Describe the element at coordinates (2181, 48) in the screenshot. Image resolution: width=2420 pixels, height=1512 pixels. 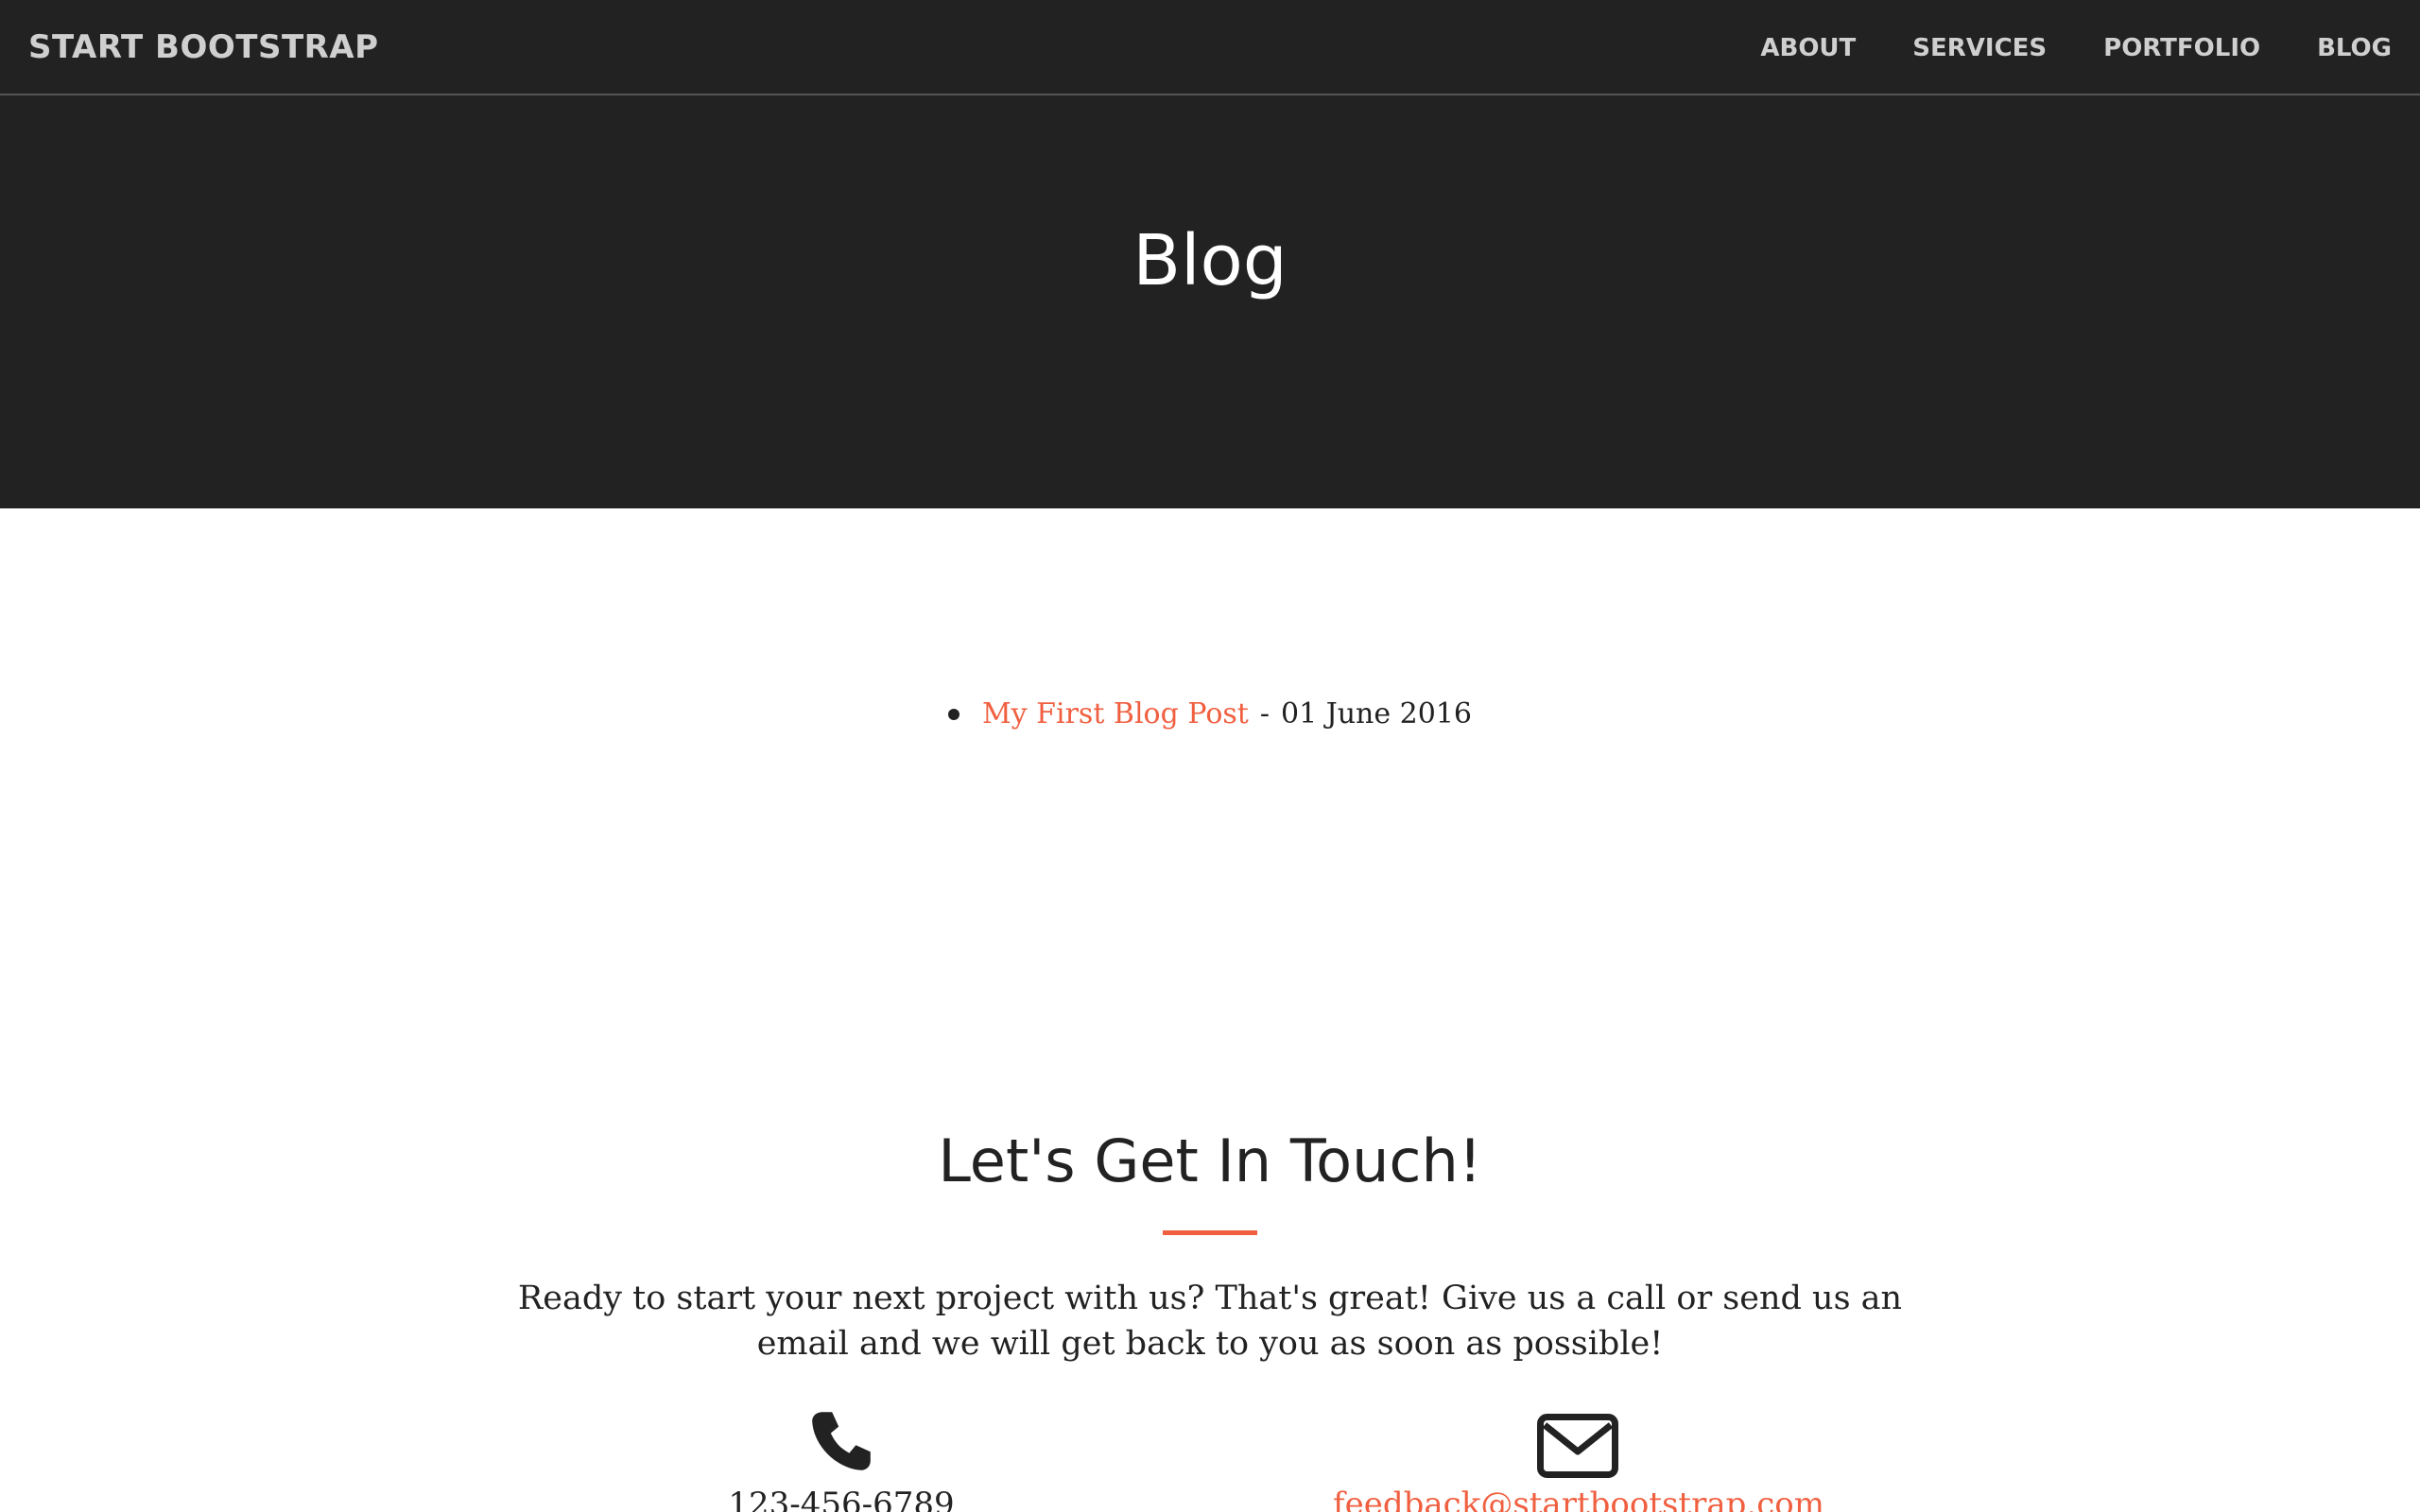
I see `nav-link-portfolio: PORTFOLIO` at that location.